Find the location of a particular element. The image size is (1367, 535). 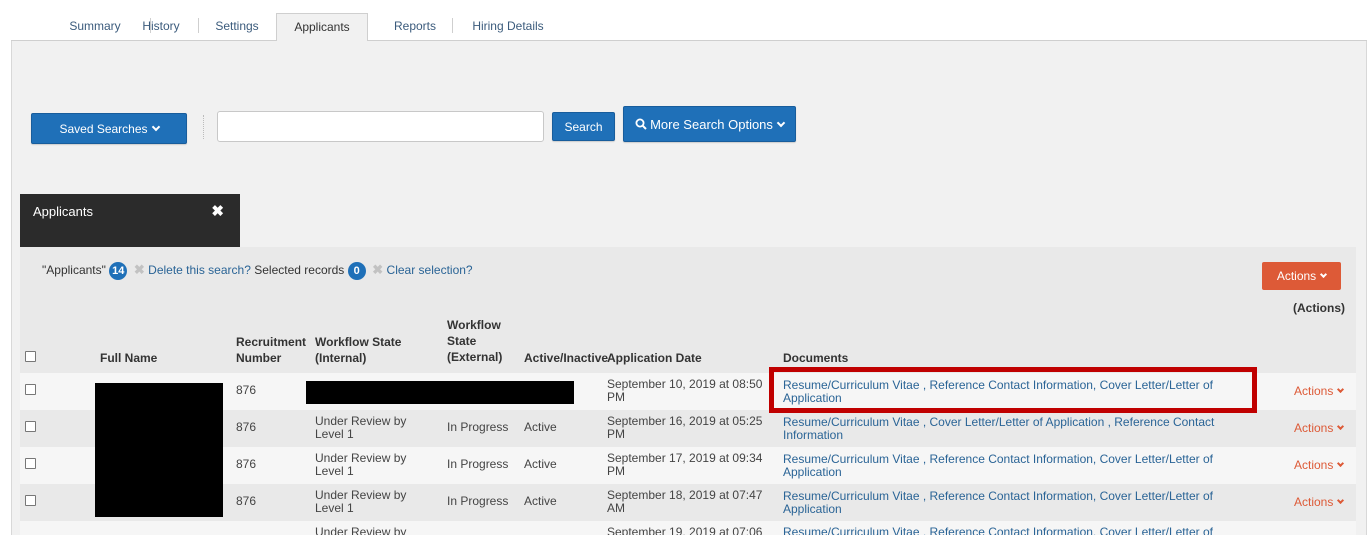

col-recruitment-number: Recruitment Number is located at coordinates (271, 350).